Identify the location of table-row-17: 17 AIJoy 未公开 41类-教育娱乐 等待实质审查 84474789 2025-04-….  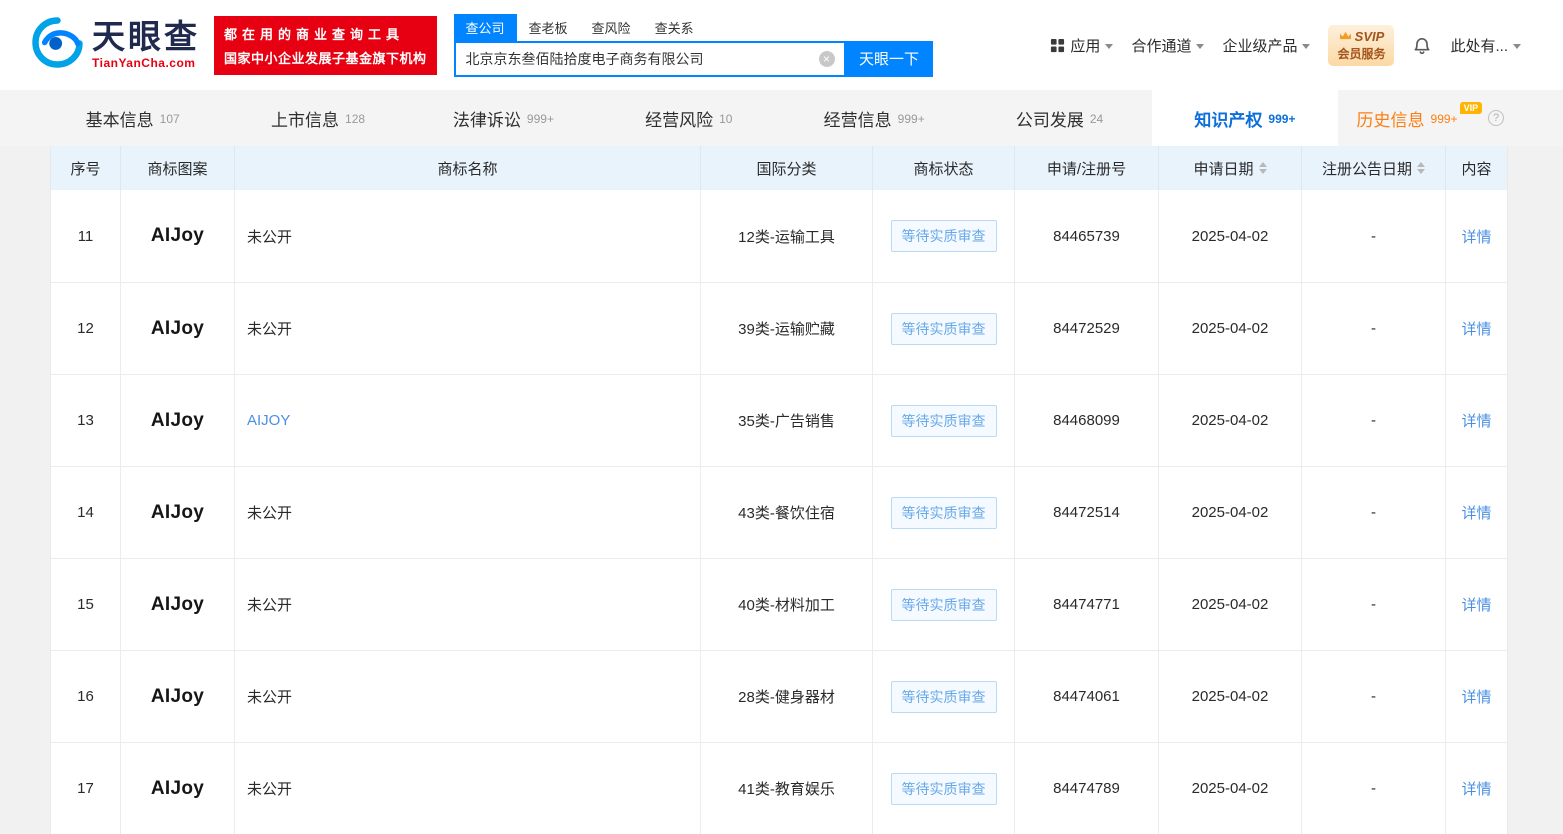
(779, 788).